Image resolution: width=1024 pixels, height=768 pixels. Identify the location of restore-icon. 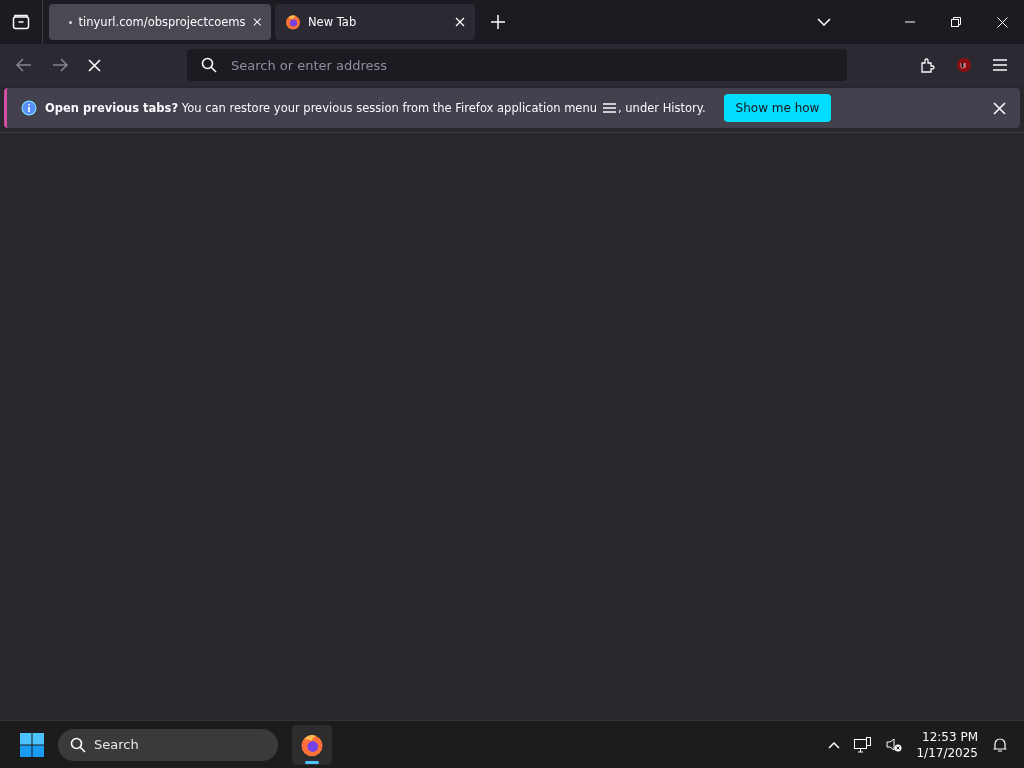
(956, 22).